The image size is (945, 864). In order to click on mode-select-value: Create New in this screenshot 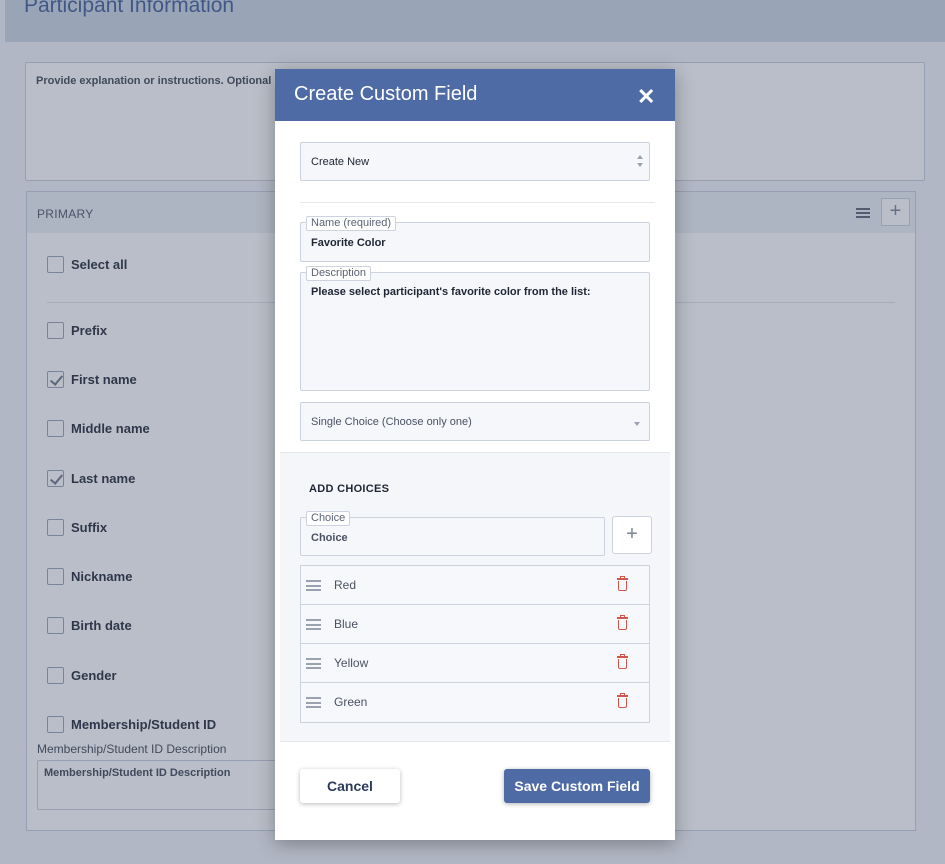, I will do `click(340, 162)`.